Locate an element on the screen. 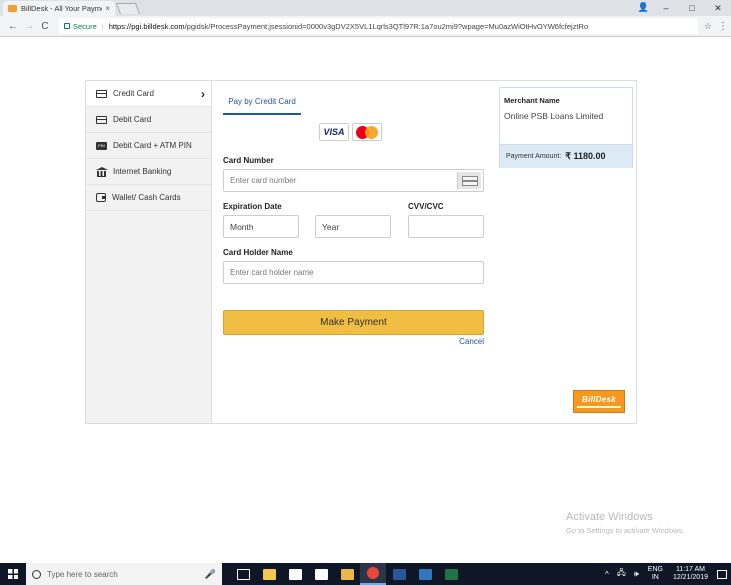 This screenshot has width=731, height=585. billdesk-favicon-icon is located at coordinates (12, 8).